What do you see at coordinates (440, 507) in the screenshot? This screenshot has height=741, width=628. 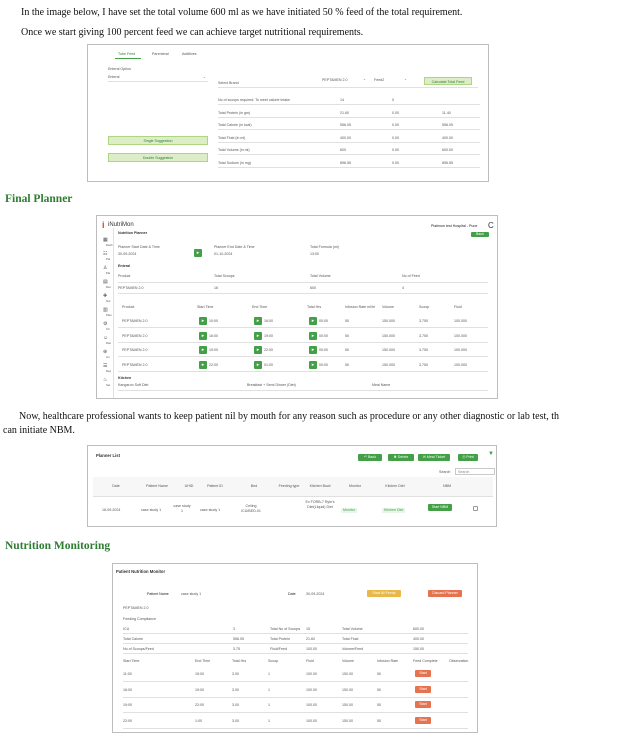 I see `start-nbm-button: Start NBM` at bounding box center [440, 507].